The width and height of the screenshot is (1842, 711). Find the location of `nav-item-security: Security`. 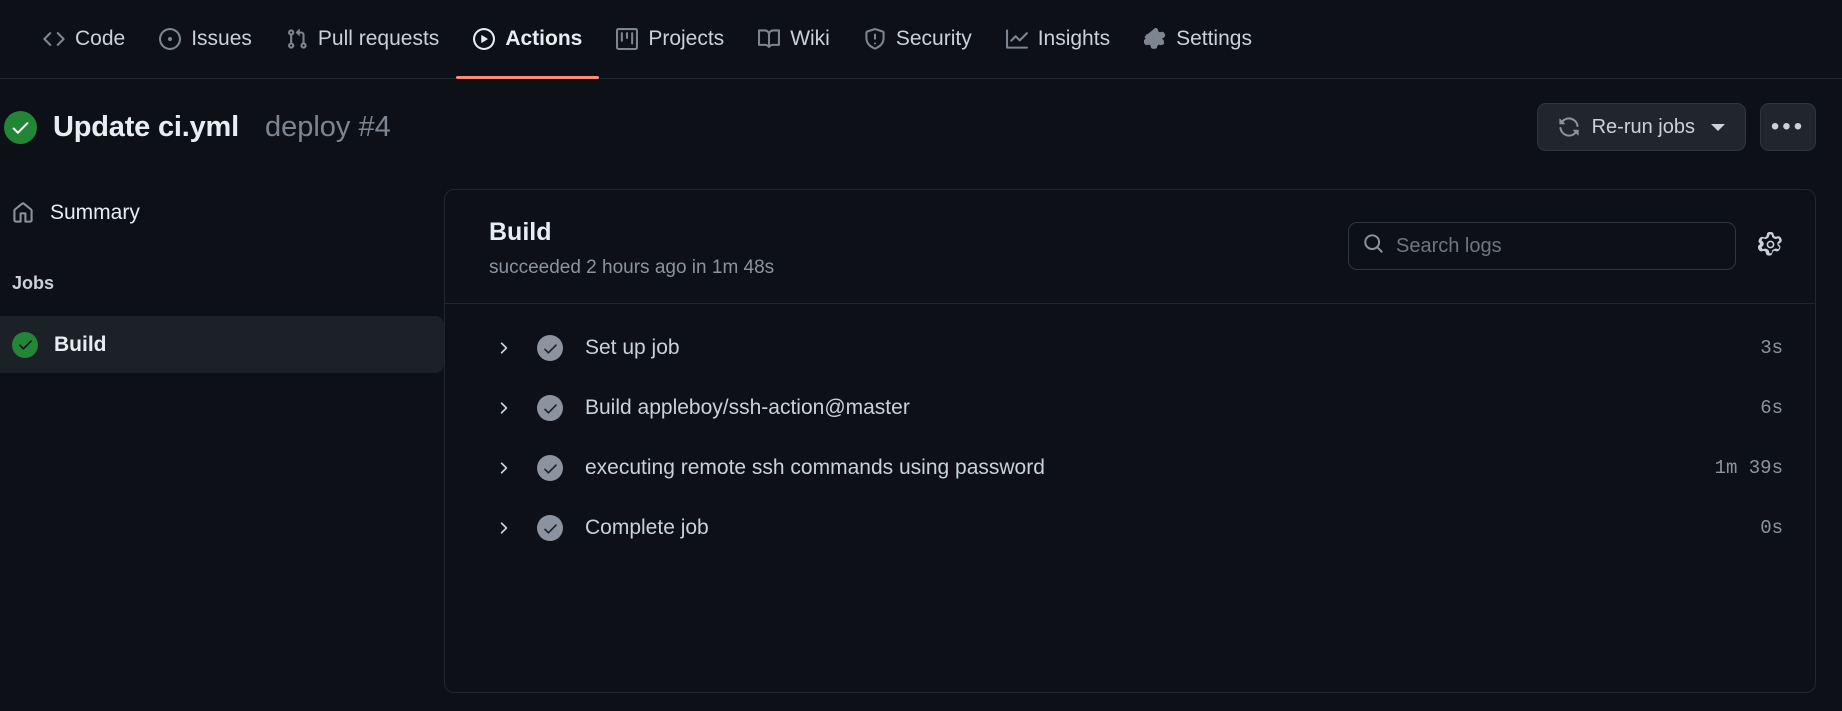

nav-item-security: Security is located at coordinates (918, 39).